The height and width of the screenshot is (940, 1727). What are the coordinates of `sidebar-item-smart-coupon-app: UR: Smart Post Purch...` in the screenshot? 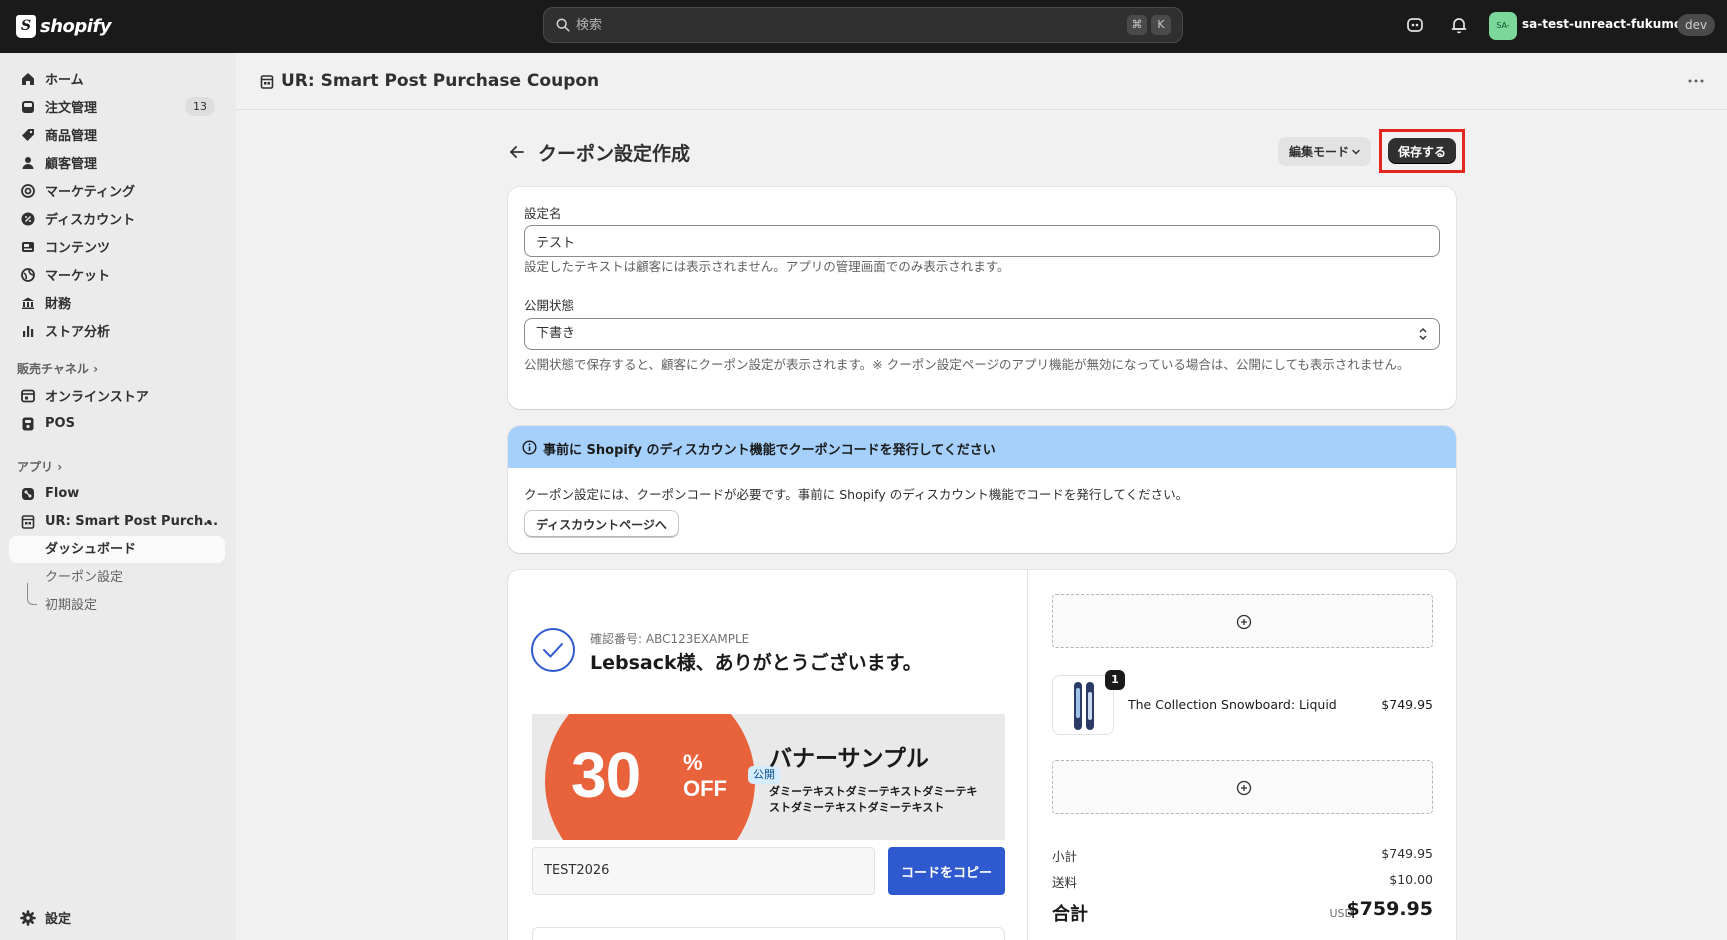 It's located at (117, 521).